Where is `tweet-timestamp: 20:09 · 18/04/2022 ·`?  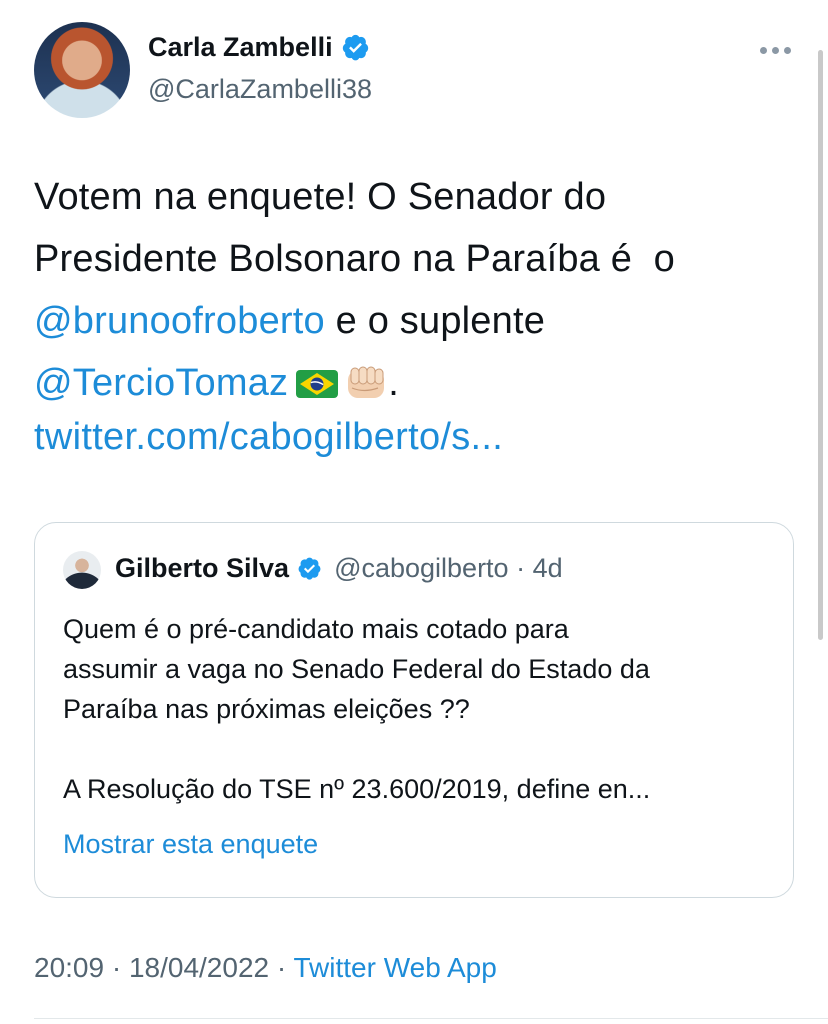
tweet-timestamp: 20:09 · 18/04/2022 · is located at coordinates (163, 967).